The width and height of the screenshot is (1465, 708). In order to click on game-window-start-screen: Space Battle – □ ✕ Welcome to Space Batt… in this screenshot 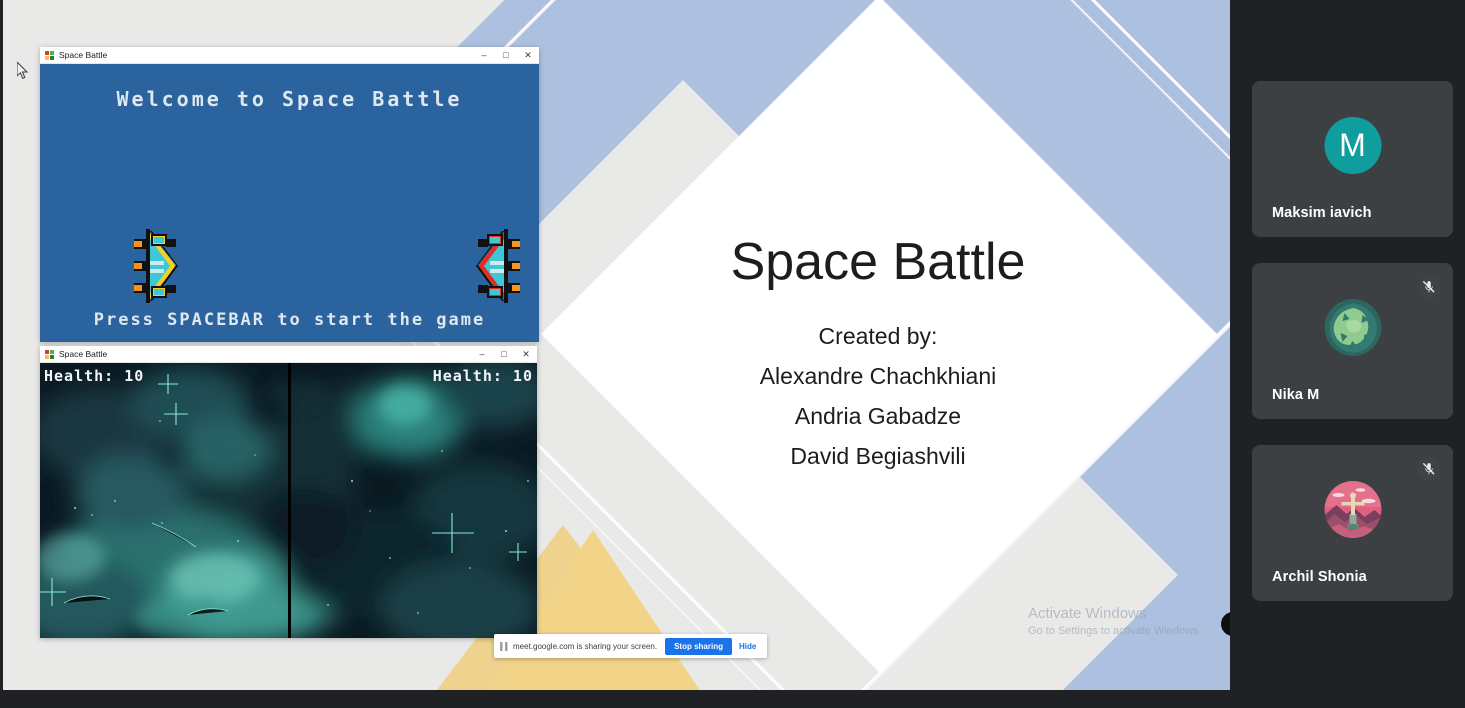, I will do `click(289, 194)`.